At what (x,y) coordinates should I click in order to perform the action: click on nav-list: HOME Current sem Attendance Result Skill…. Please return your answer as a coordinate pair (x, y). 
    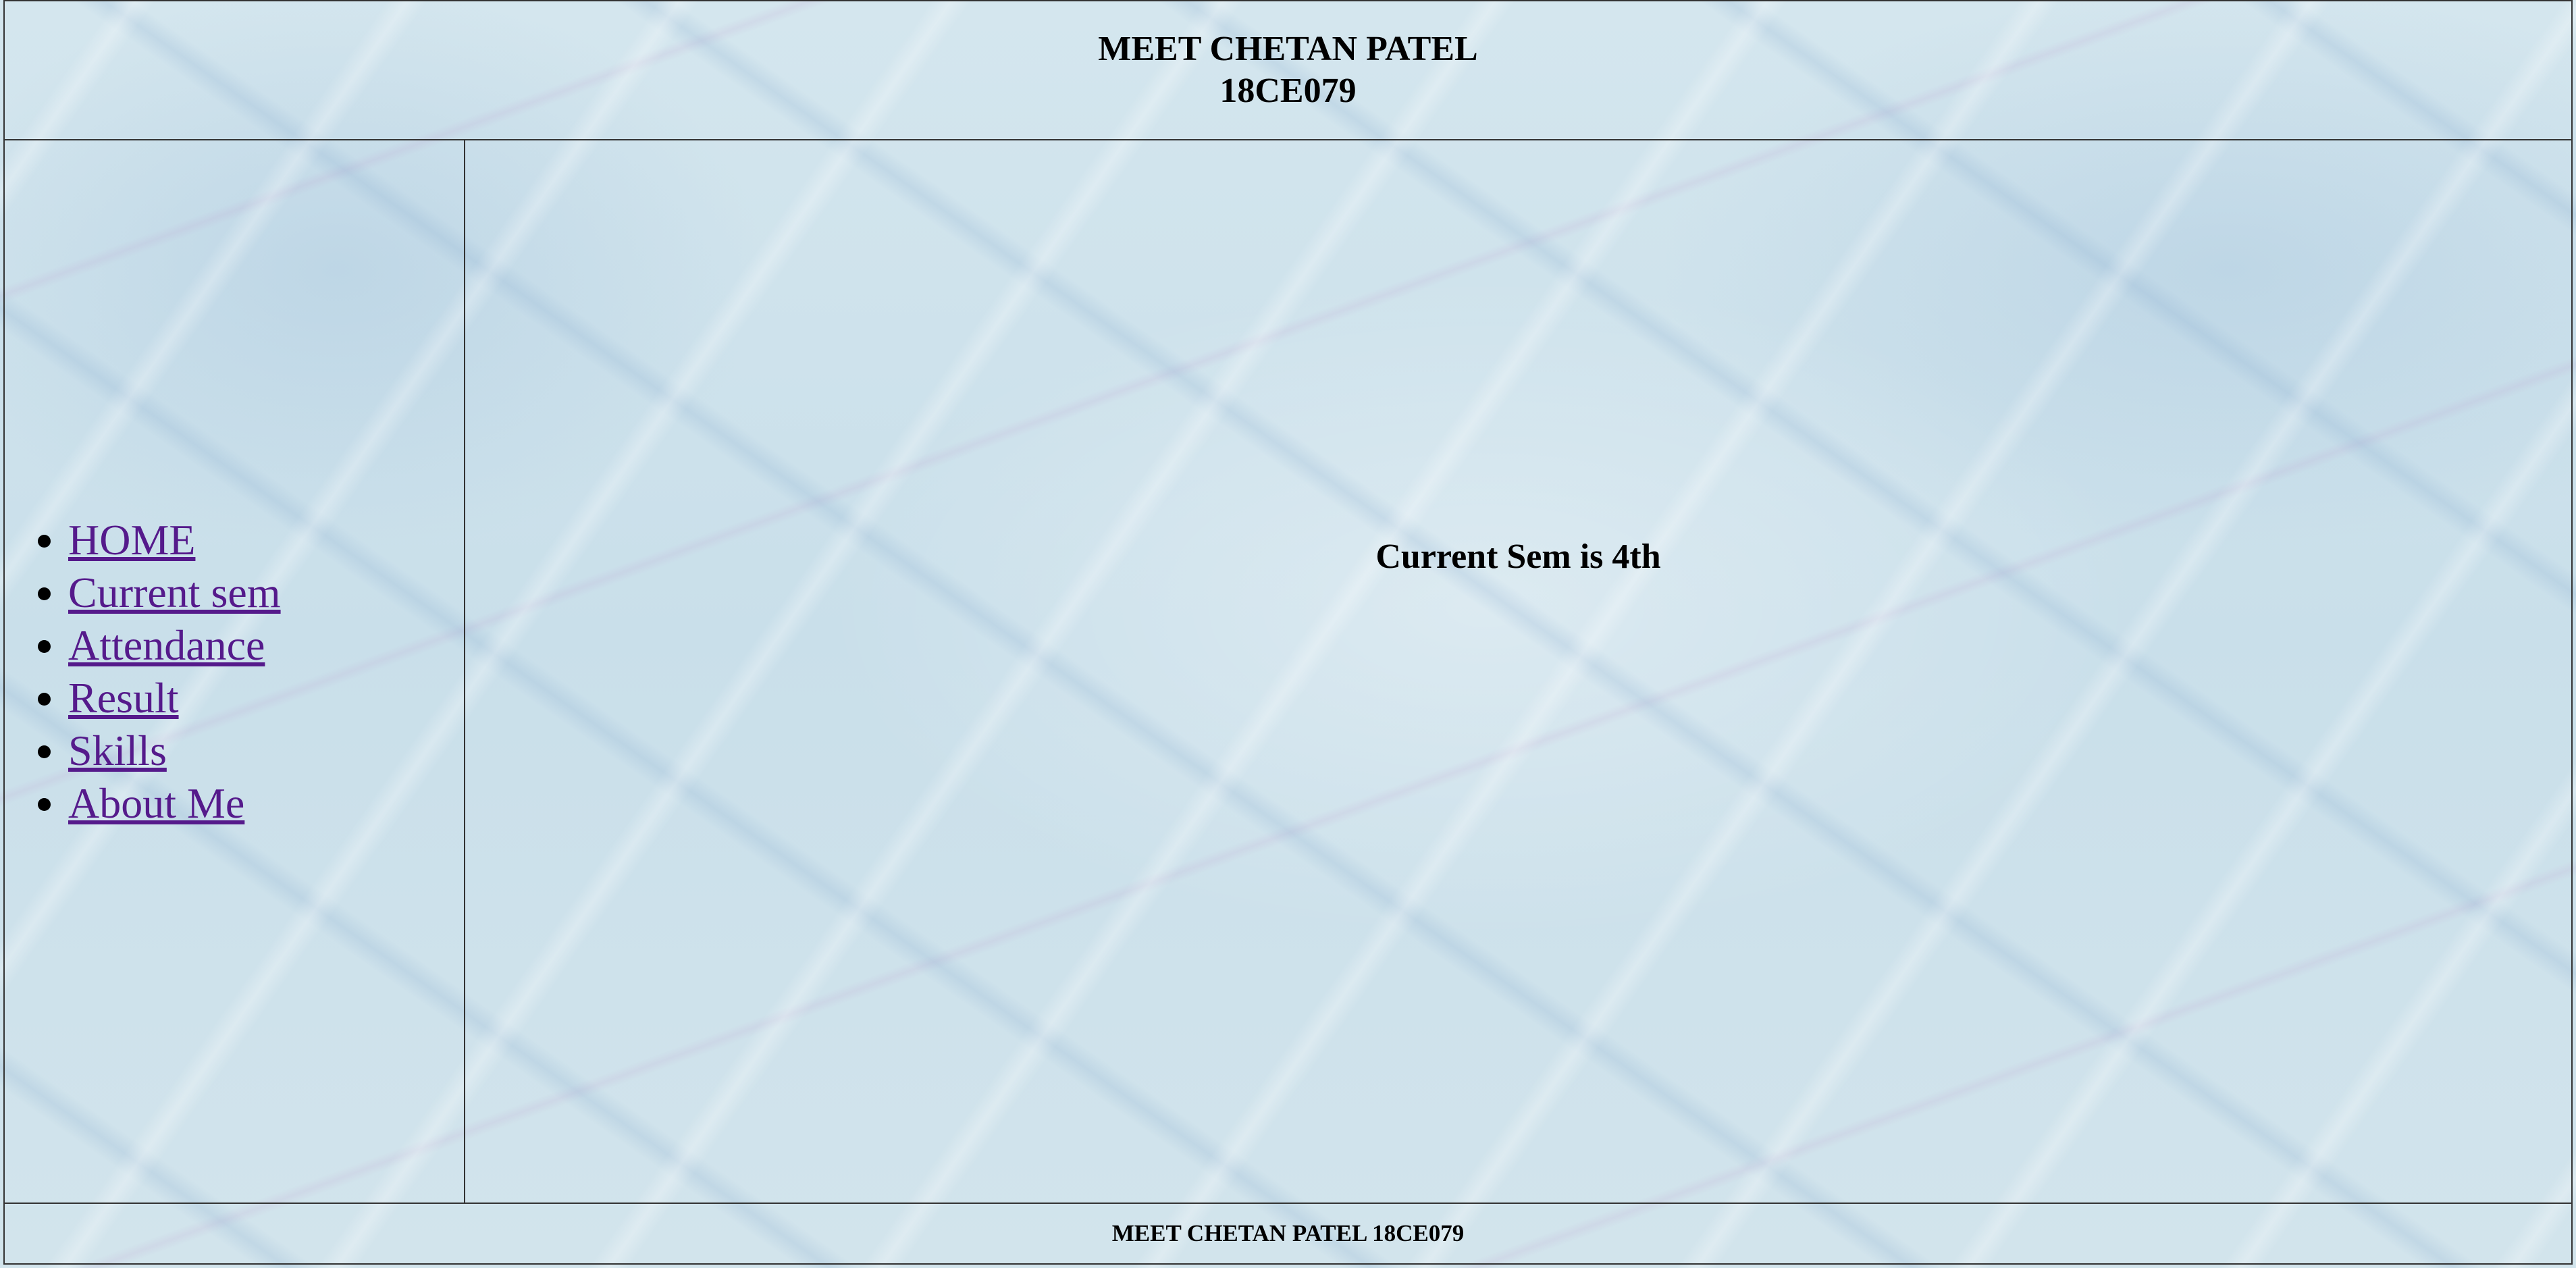
    Looking at the image, I should click on (235, 672).